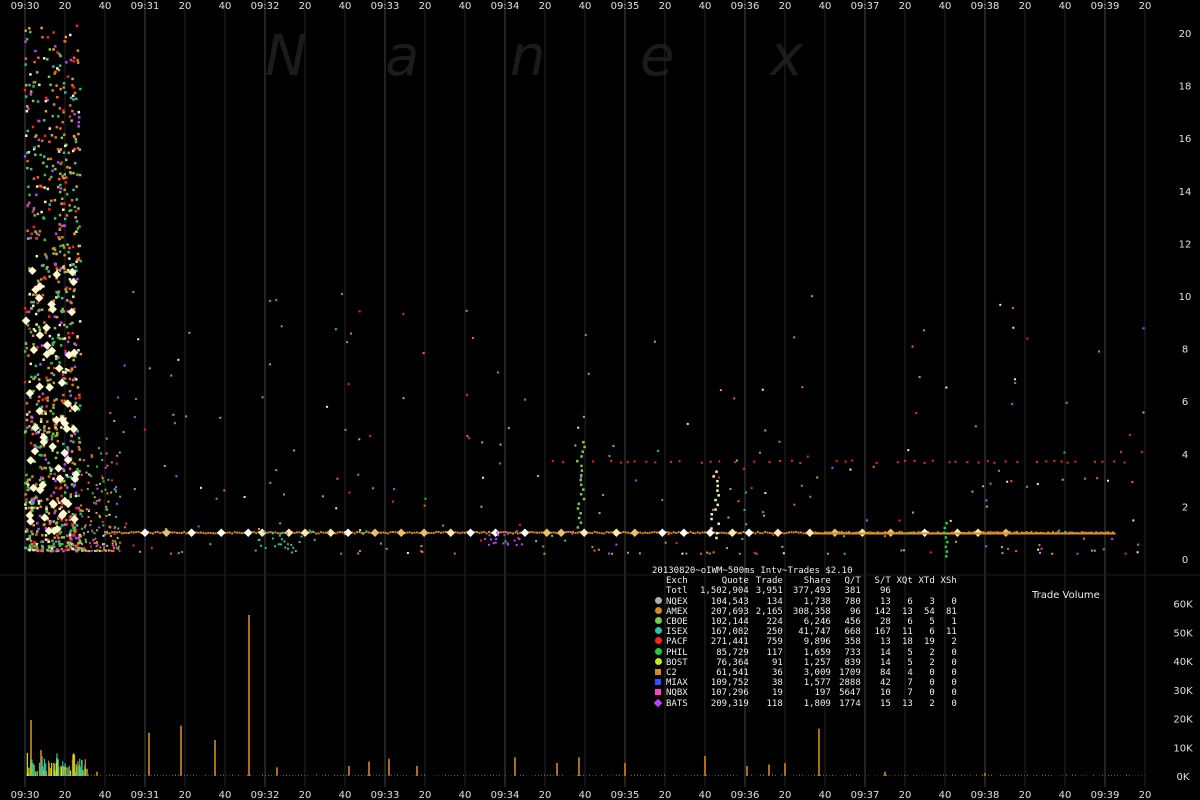  Describe the element at coordinates (817, 652) in the screenshot. I see `stats-value-share: 1,659` at that location.